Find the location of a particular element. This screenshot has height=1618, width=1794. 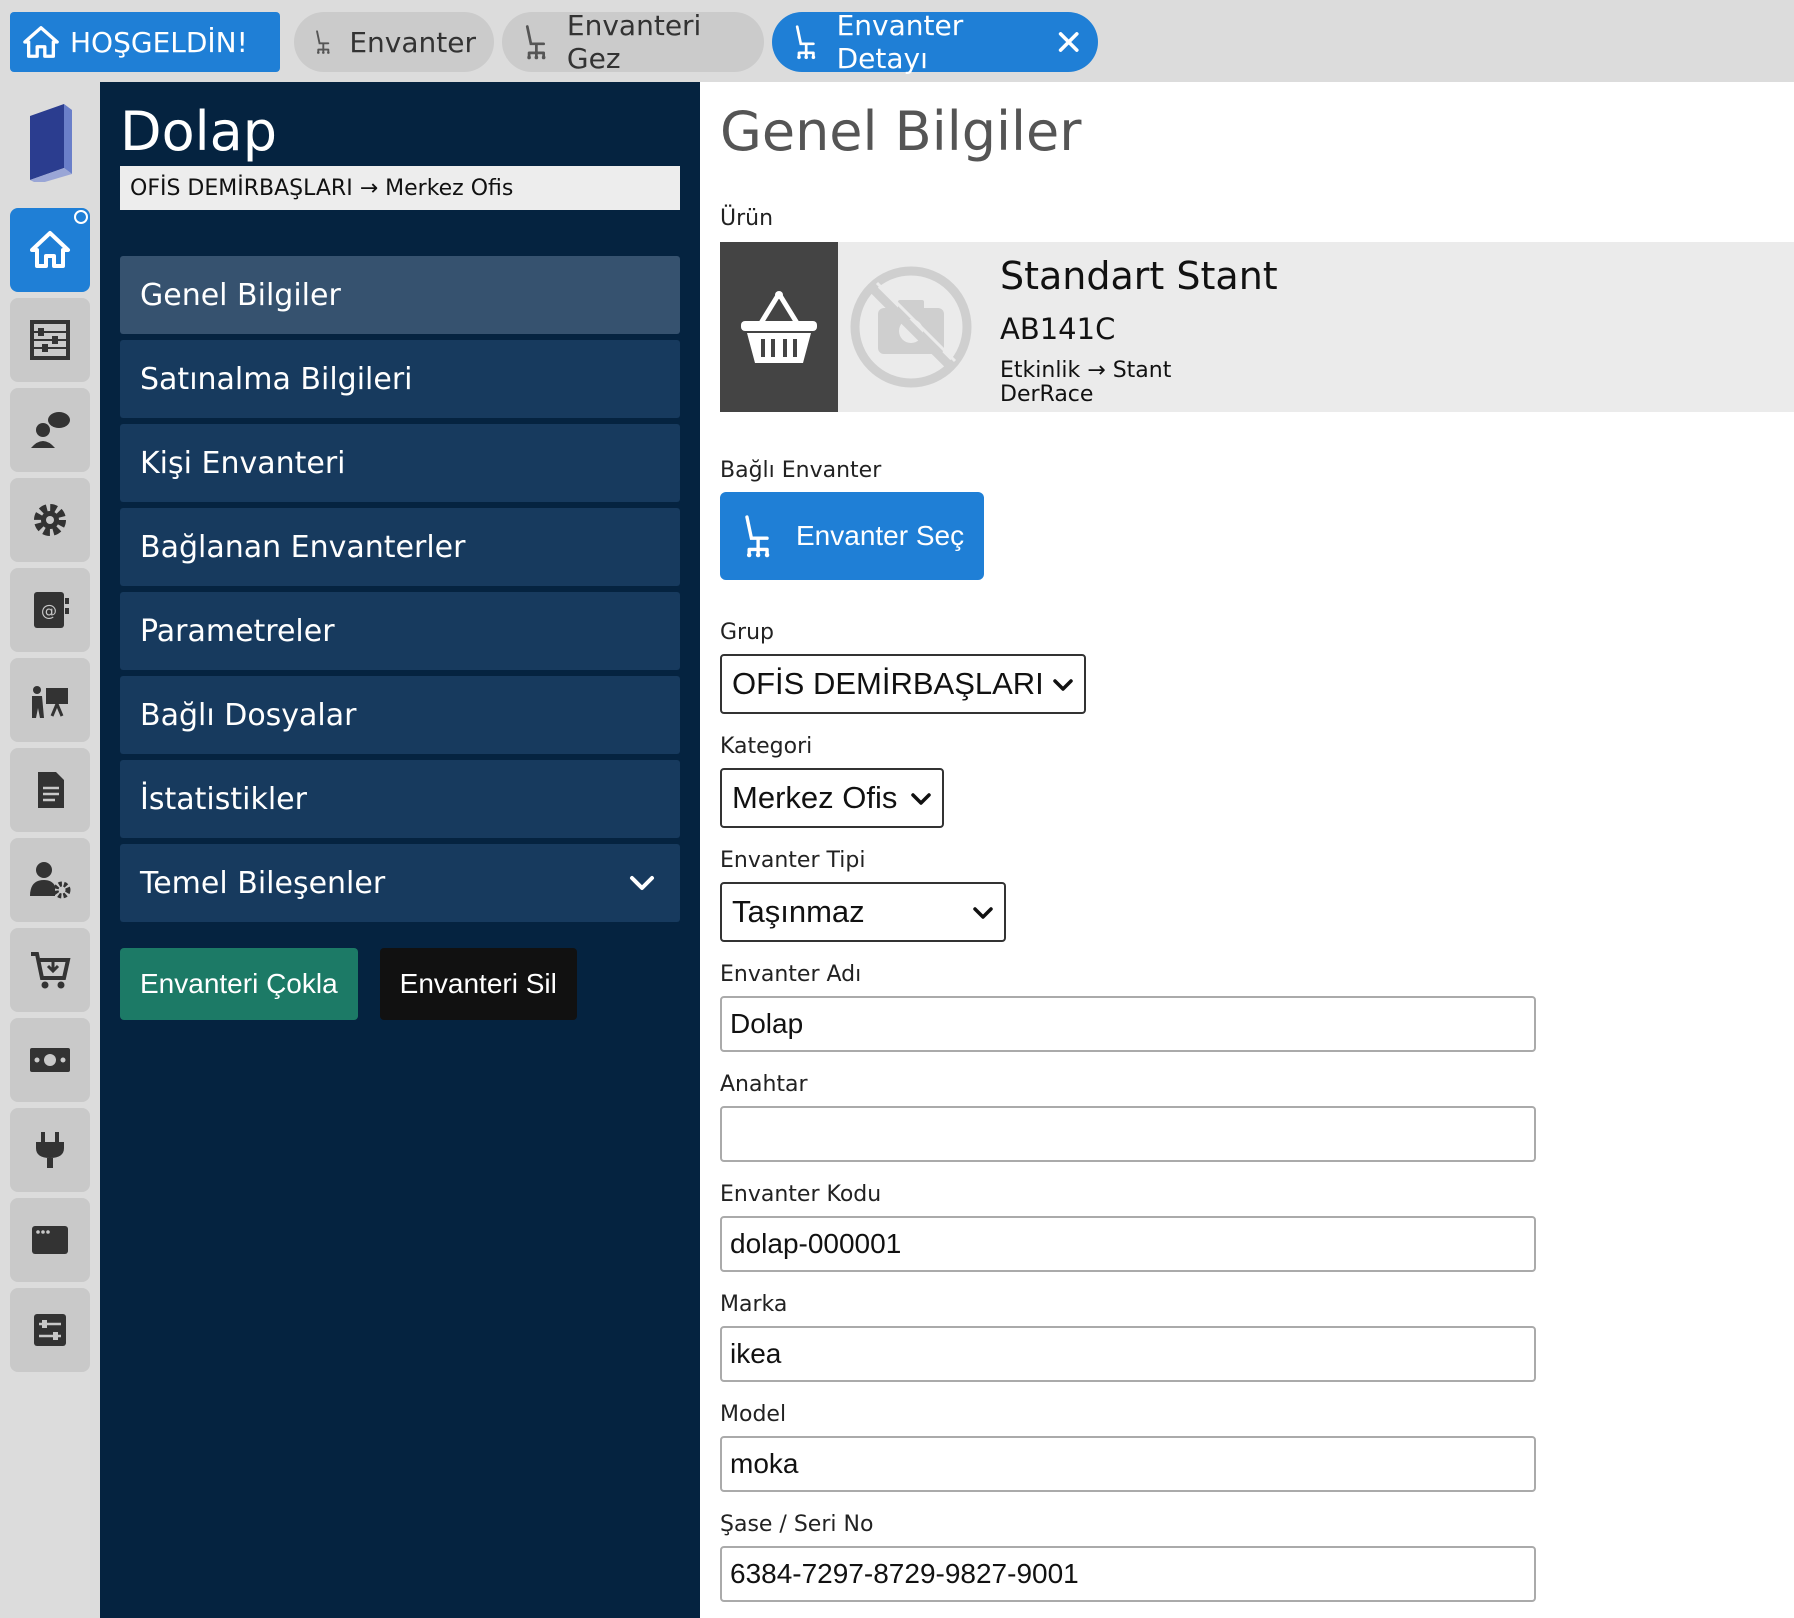

product-code: AB141C is located at coordinates (1058, 329).